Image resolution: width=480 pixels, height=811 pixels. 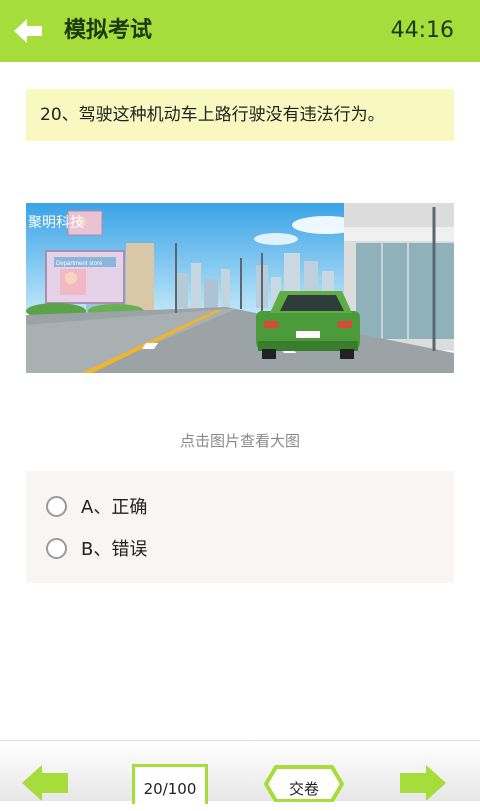 What do you see at coordinates (303, 789) in the screenshot?
I see `submit-label: 交卷` at bounding box center [303, 789].